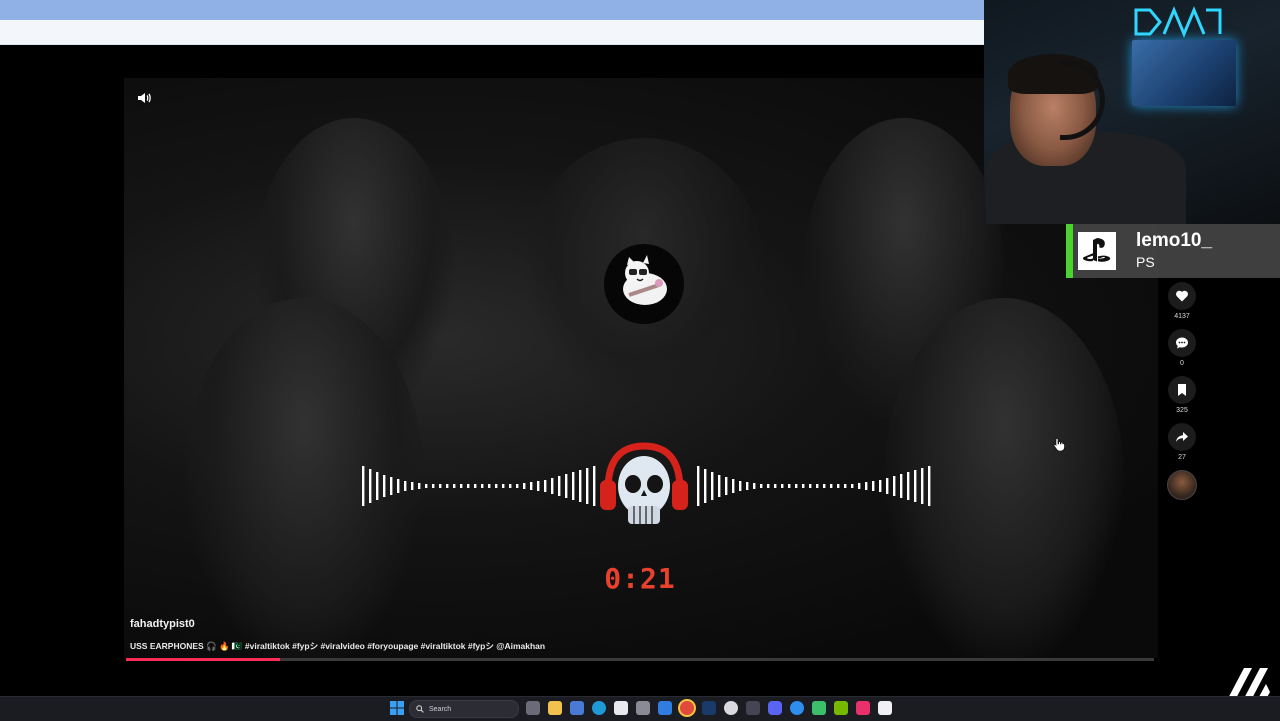 Image resolution: width=1280 pixels, height=721 pixels. What do you see at coordinates (144, 98) in the screenshot?
I see `volume-icon` at bounding box center [144, 98].